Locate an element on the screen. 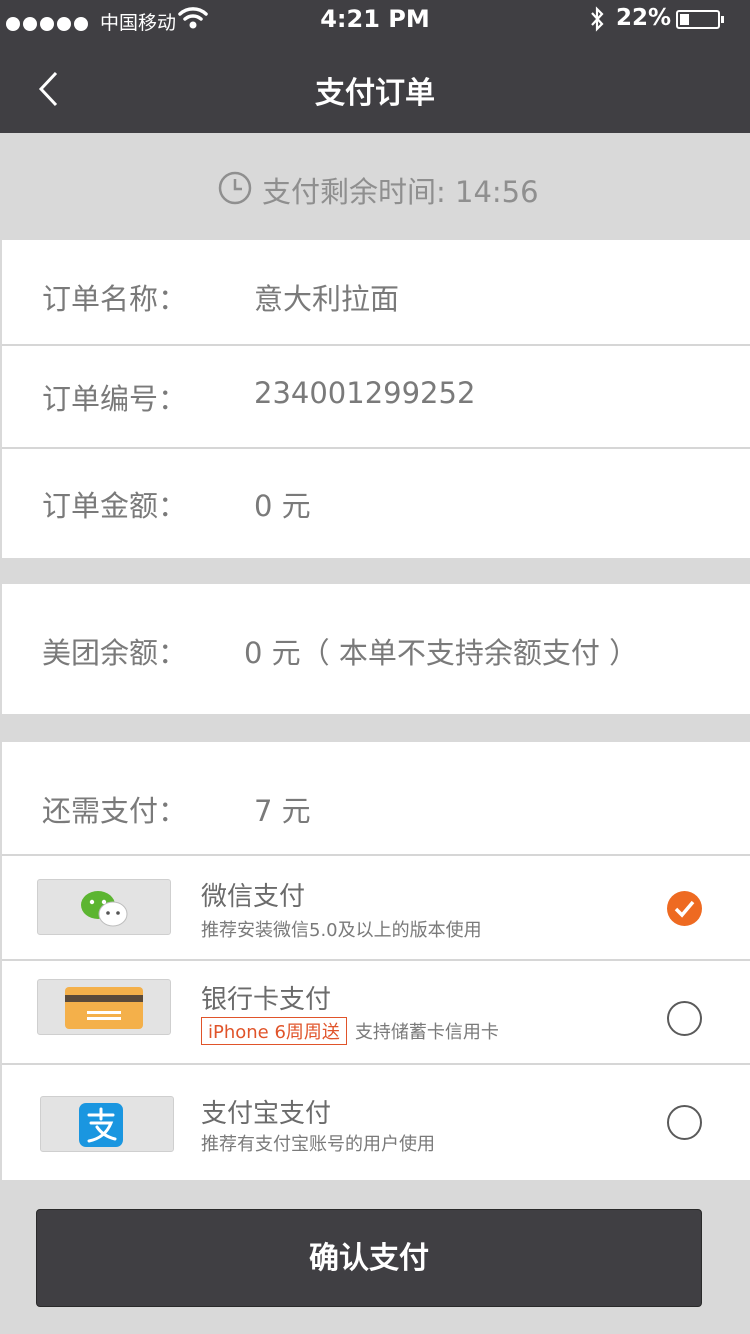  header: 中国移动 4:21 PM 22% 支付订单 is located at coordinates (375, 66).